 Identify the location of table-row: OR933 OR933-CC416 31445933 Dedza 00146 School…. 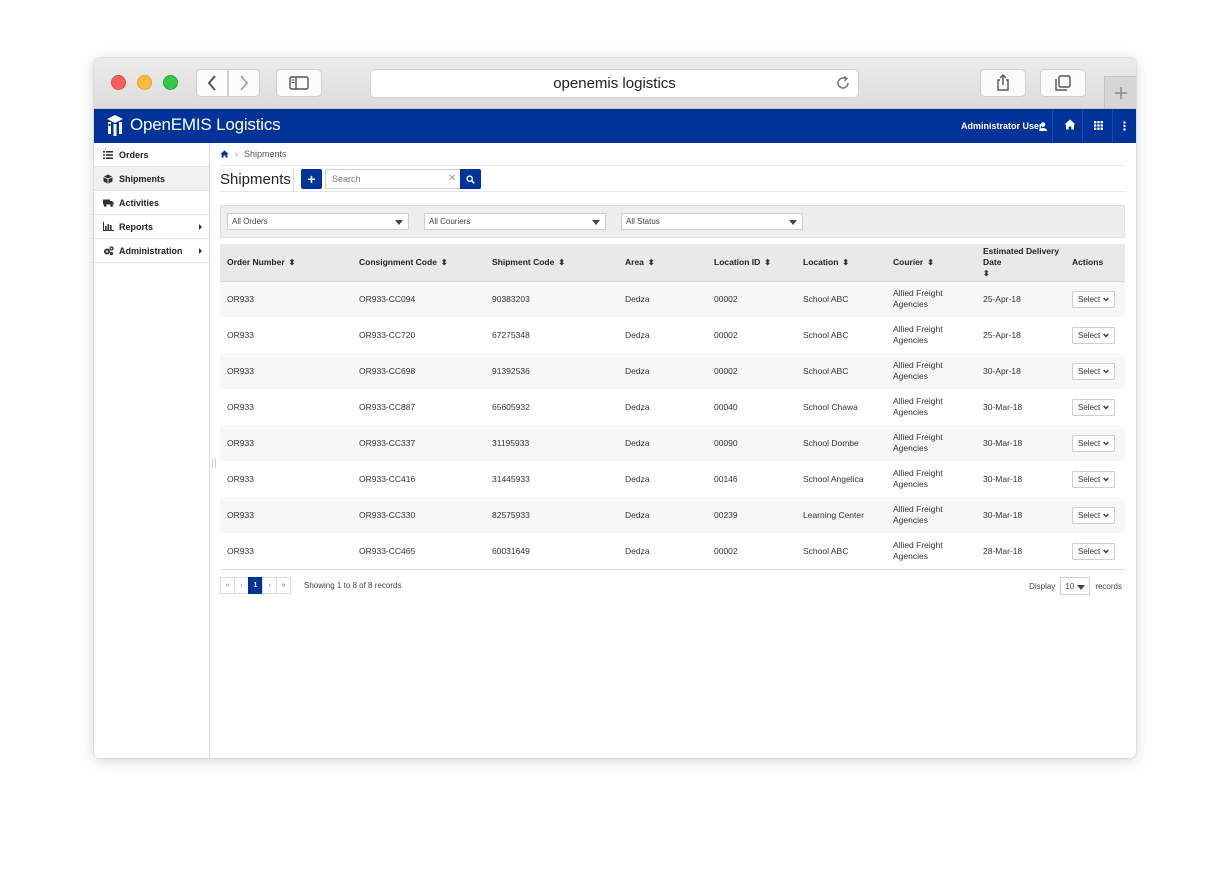
(672, 479).